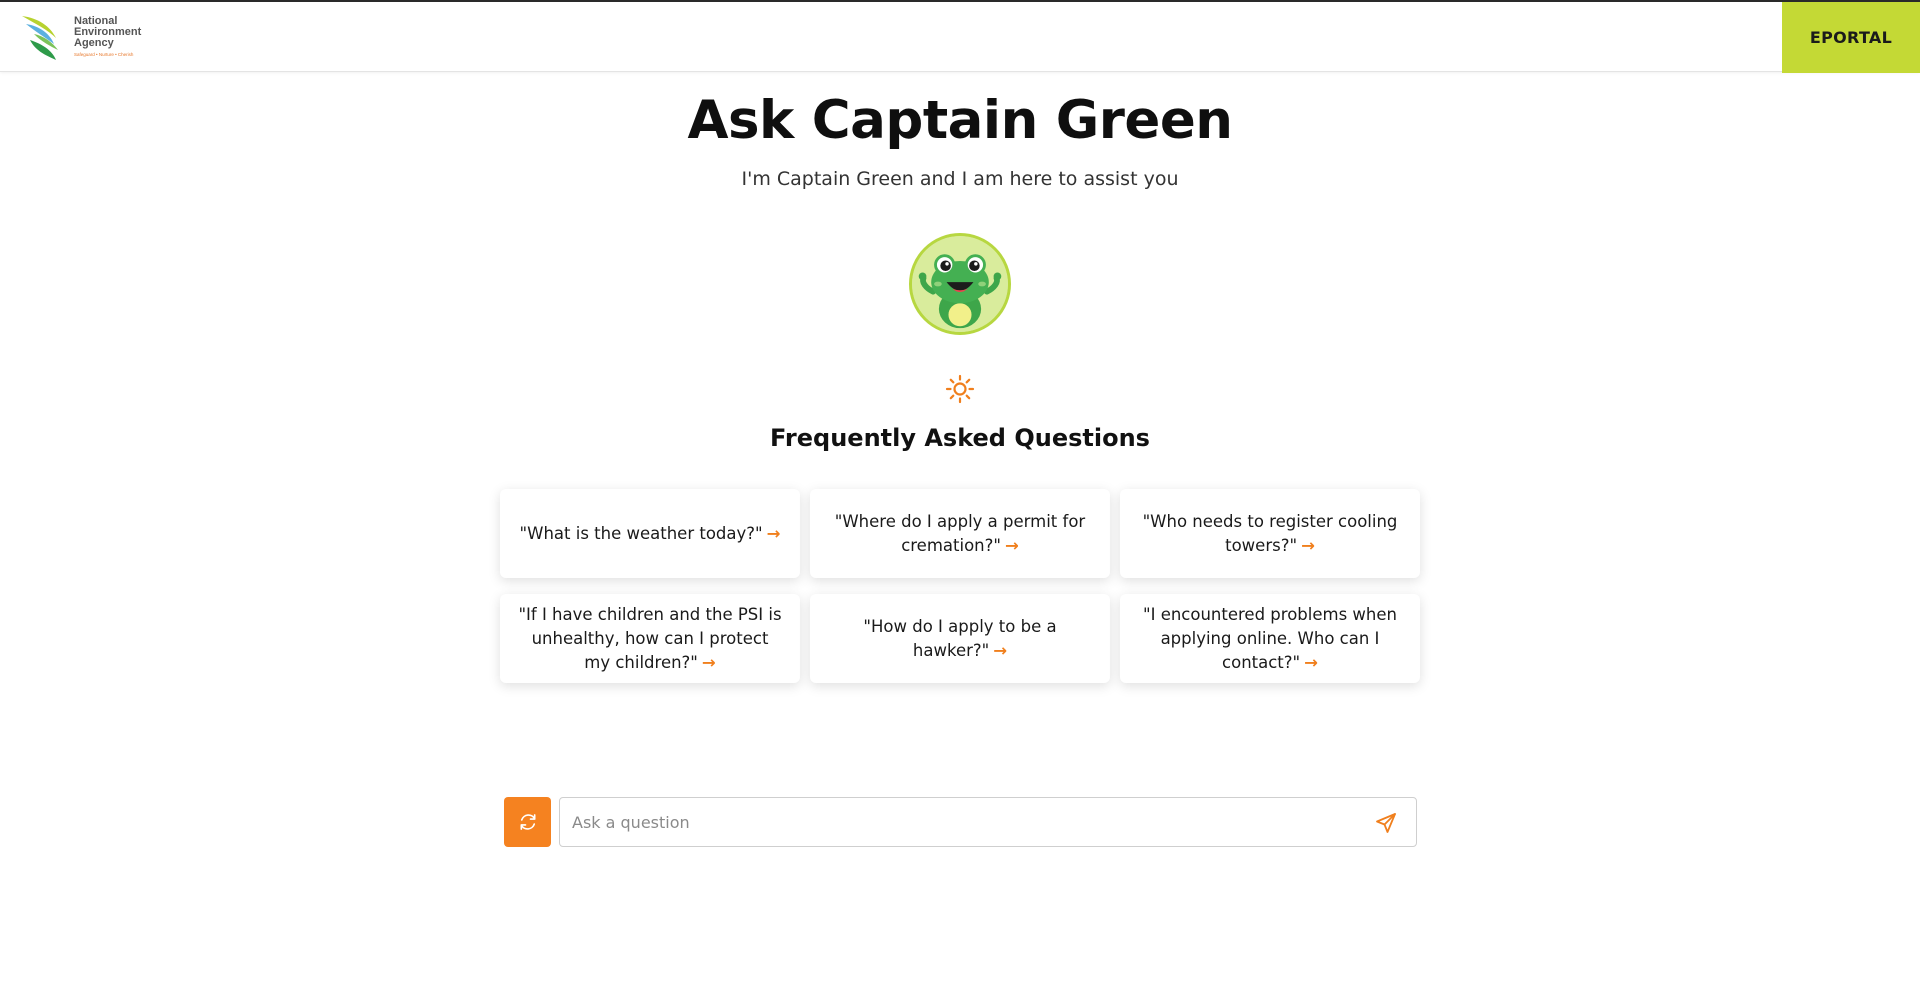 The image size is (1920, 997). Describe the element at coordinates (104, 54) in the screenshot. I see `logo-tagline: Safeguard • Nurture • Cherish` at that location.